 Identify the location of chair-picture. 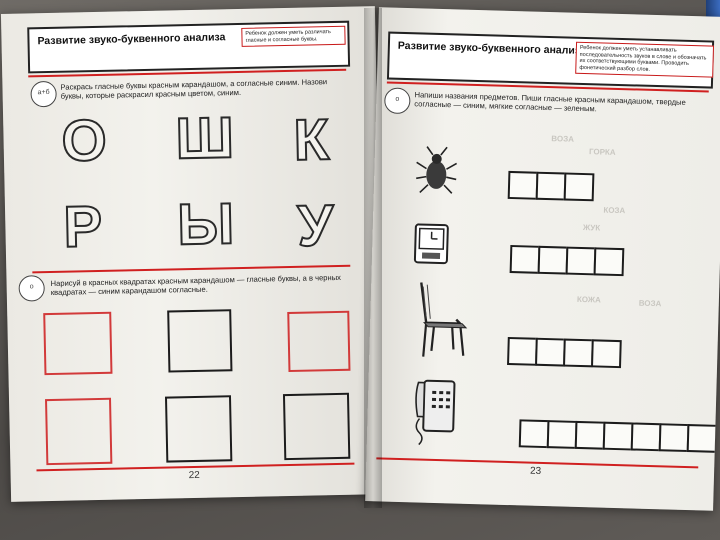
(444, 319).